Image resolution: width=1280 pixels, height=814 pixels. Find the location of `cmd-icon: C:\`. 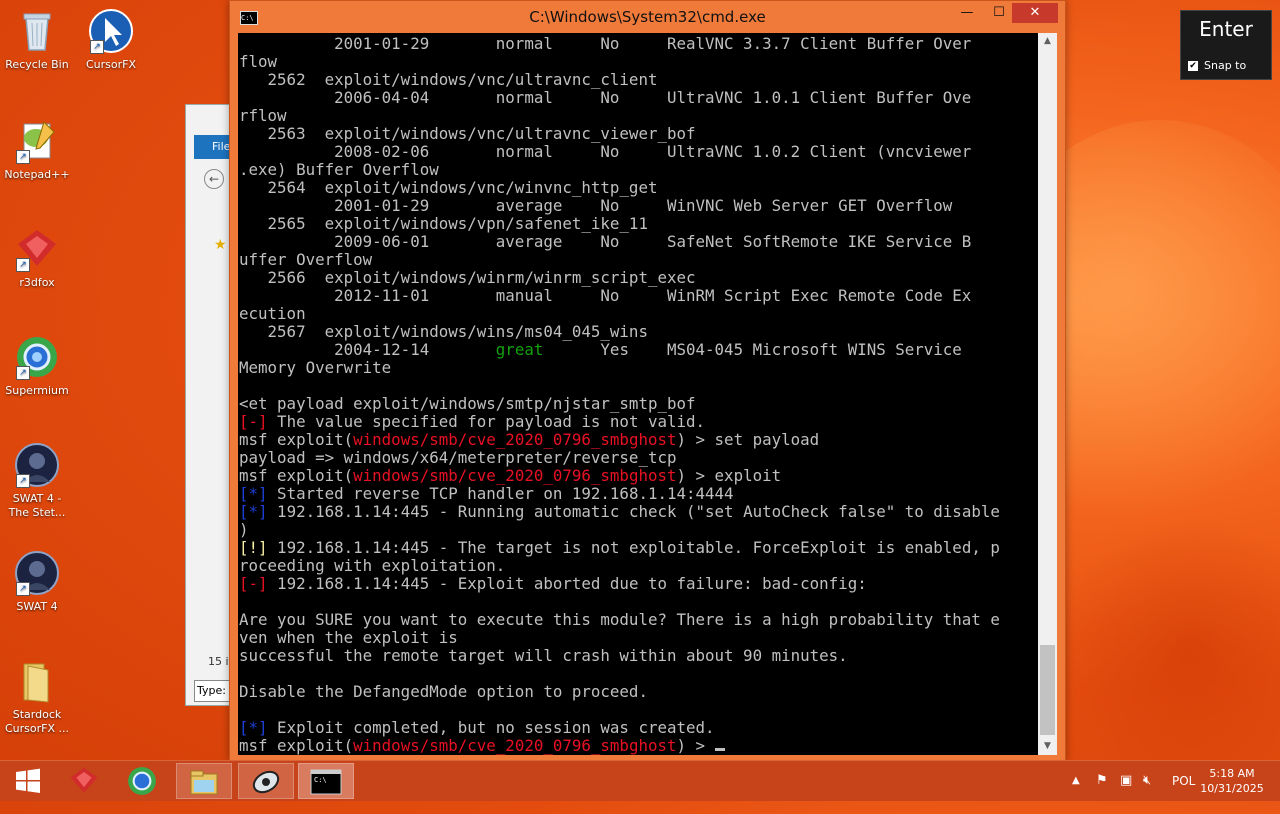

cmd-icon: C:\ is located at coordinates (326, 782).